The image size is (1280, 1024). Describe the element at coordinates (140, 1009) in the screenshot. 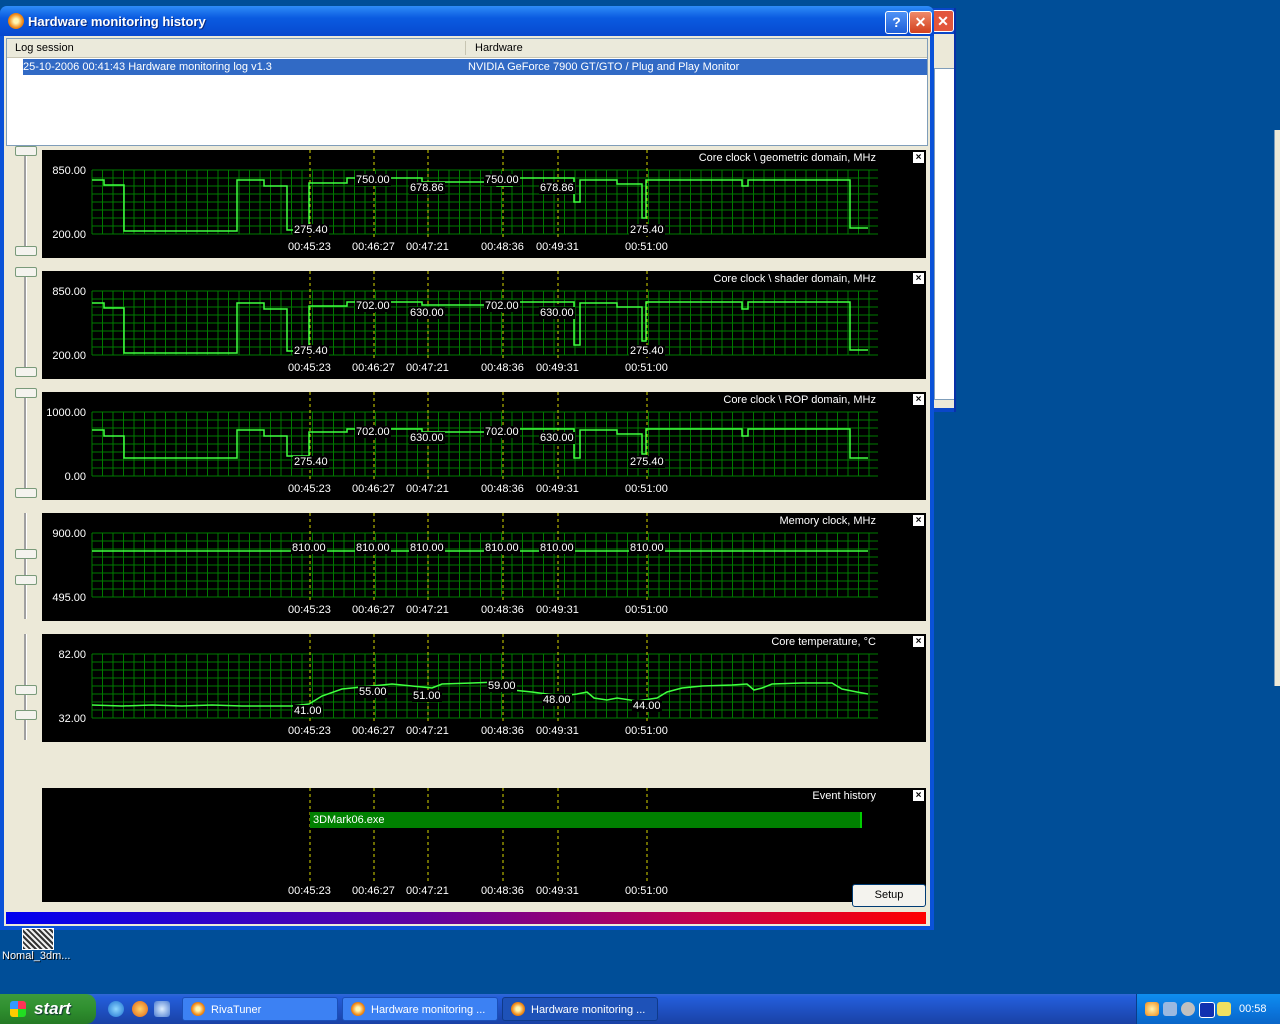

I see `firefox-quicklaunch-icon` at that location.